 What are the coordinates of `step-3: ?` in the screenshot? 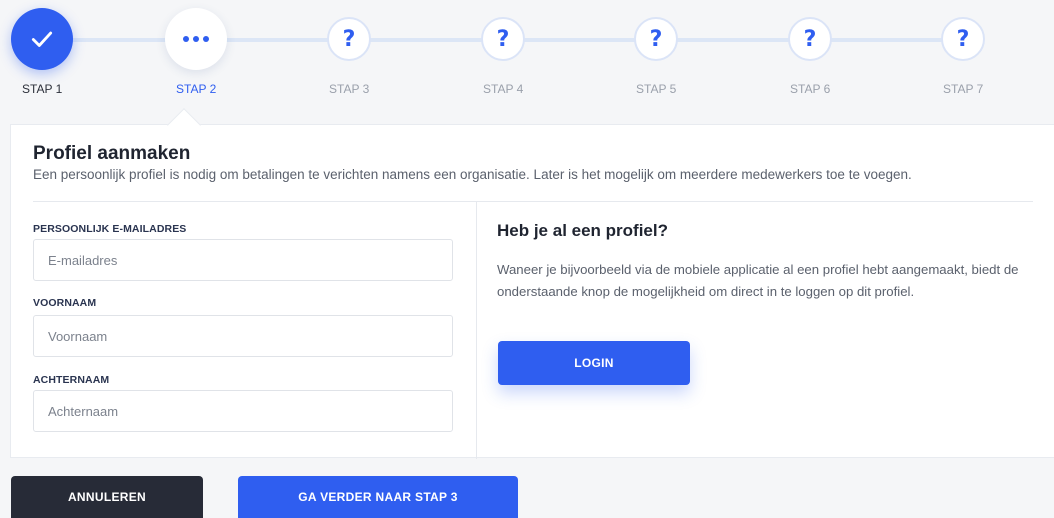 It's located at (349, 39).